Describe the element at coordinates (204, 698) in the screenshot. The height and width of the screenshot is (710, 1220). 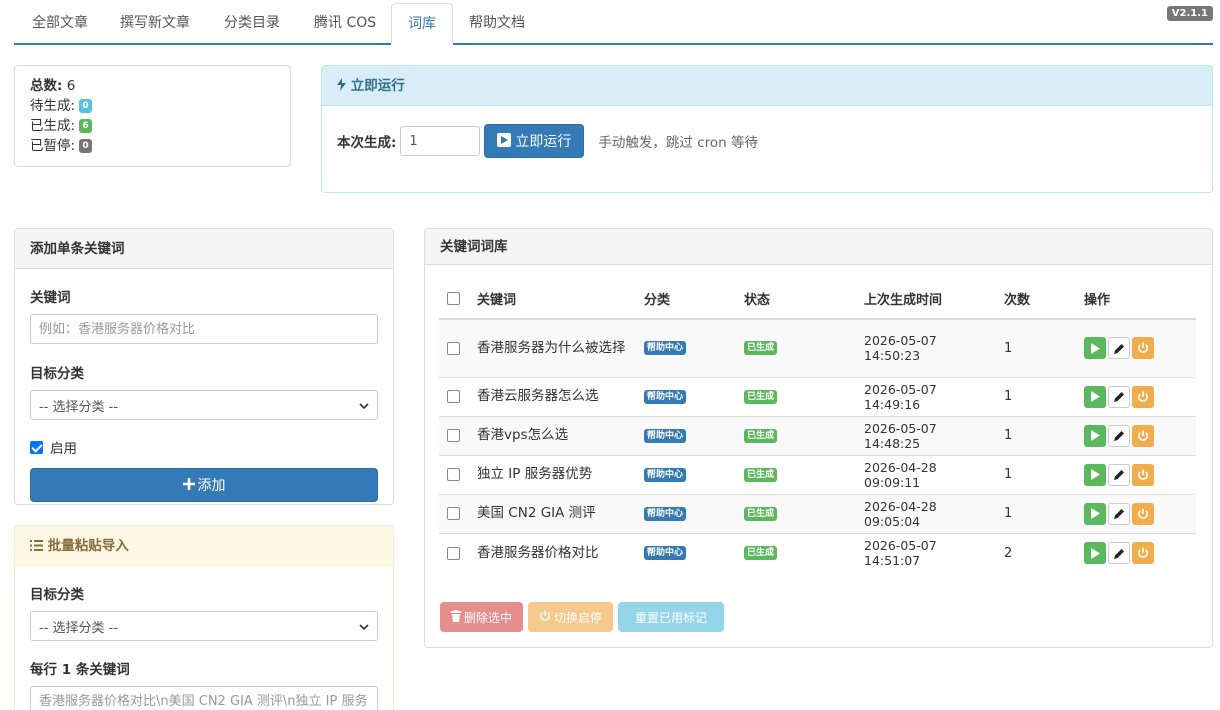
I see `bulk-keywords-textarea: 香港服务器价格对比\n美国 CN2 GIA 测评\n独立 IP 服务器优势` at that location.